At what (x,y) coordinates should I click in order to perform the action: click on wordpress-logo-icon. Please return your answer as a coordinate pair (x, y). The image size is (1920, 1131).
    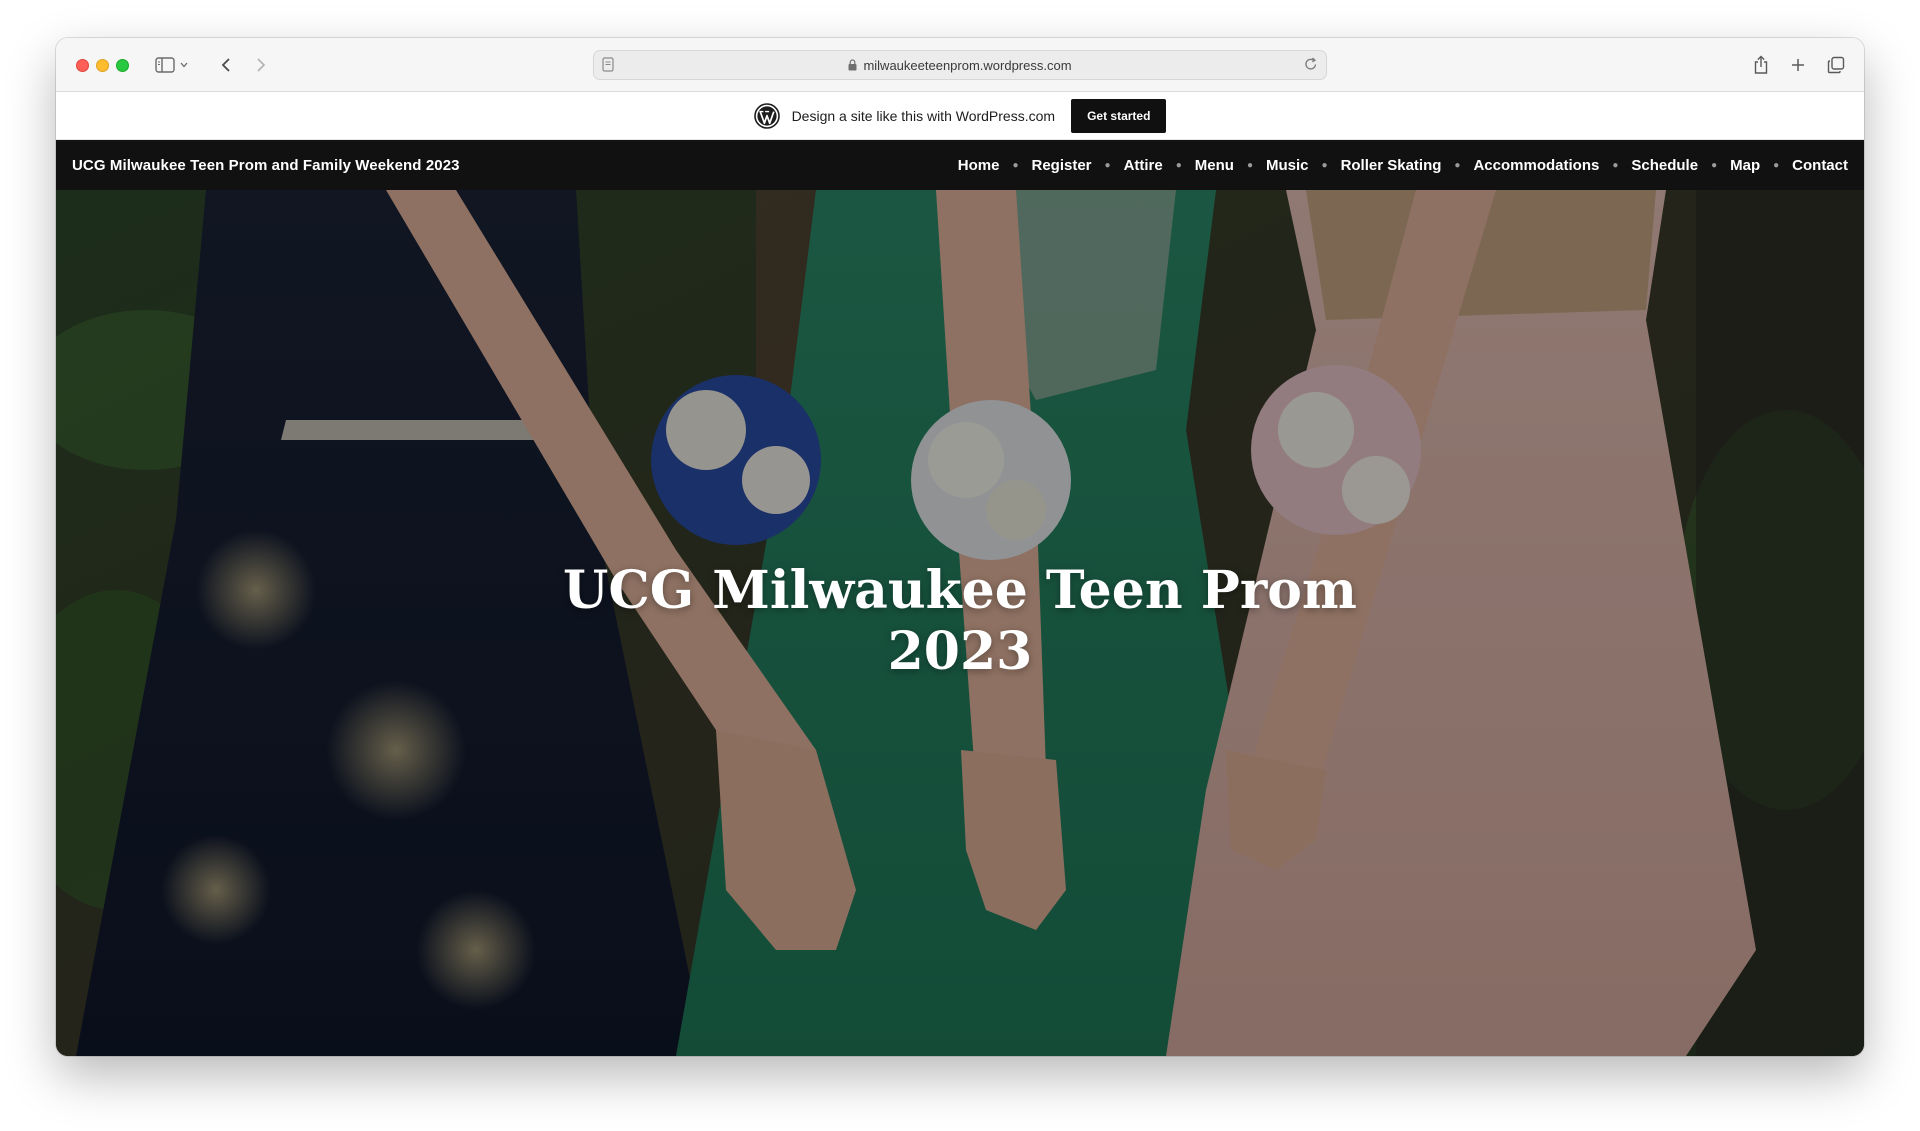
    Looking at the image, I should click on (766, 115).